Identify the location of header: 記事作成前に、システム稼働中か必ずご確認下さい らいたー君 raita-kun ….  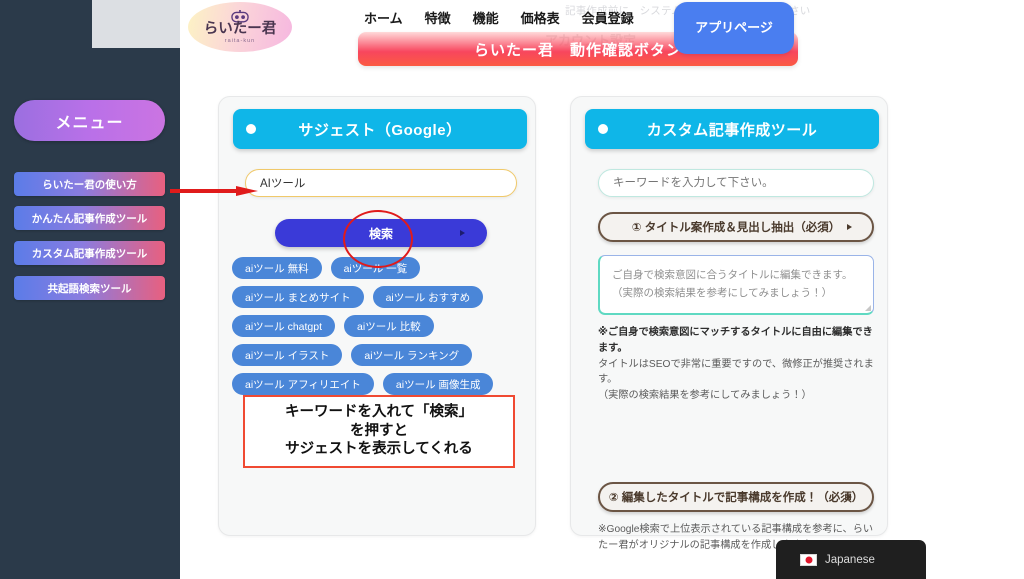
(602, 33).